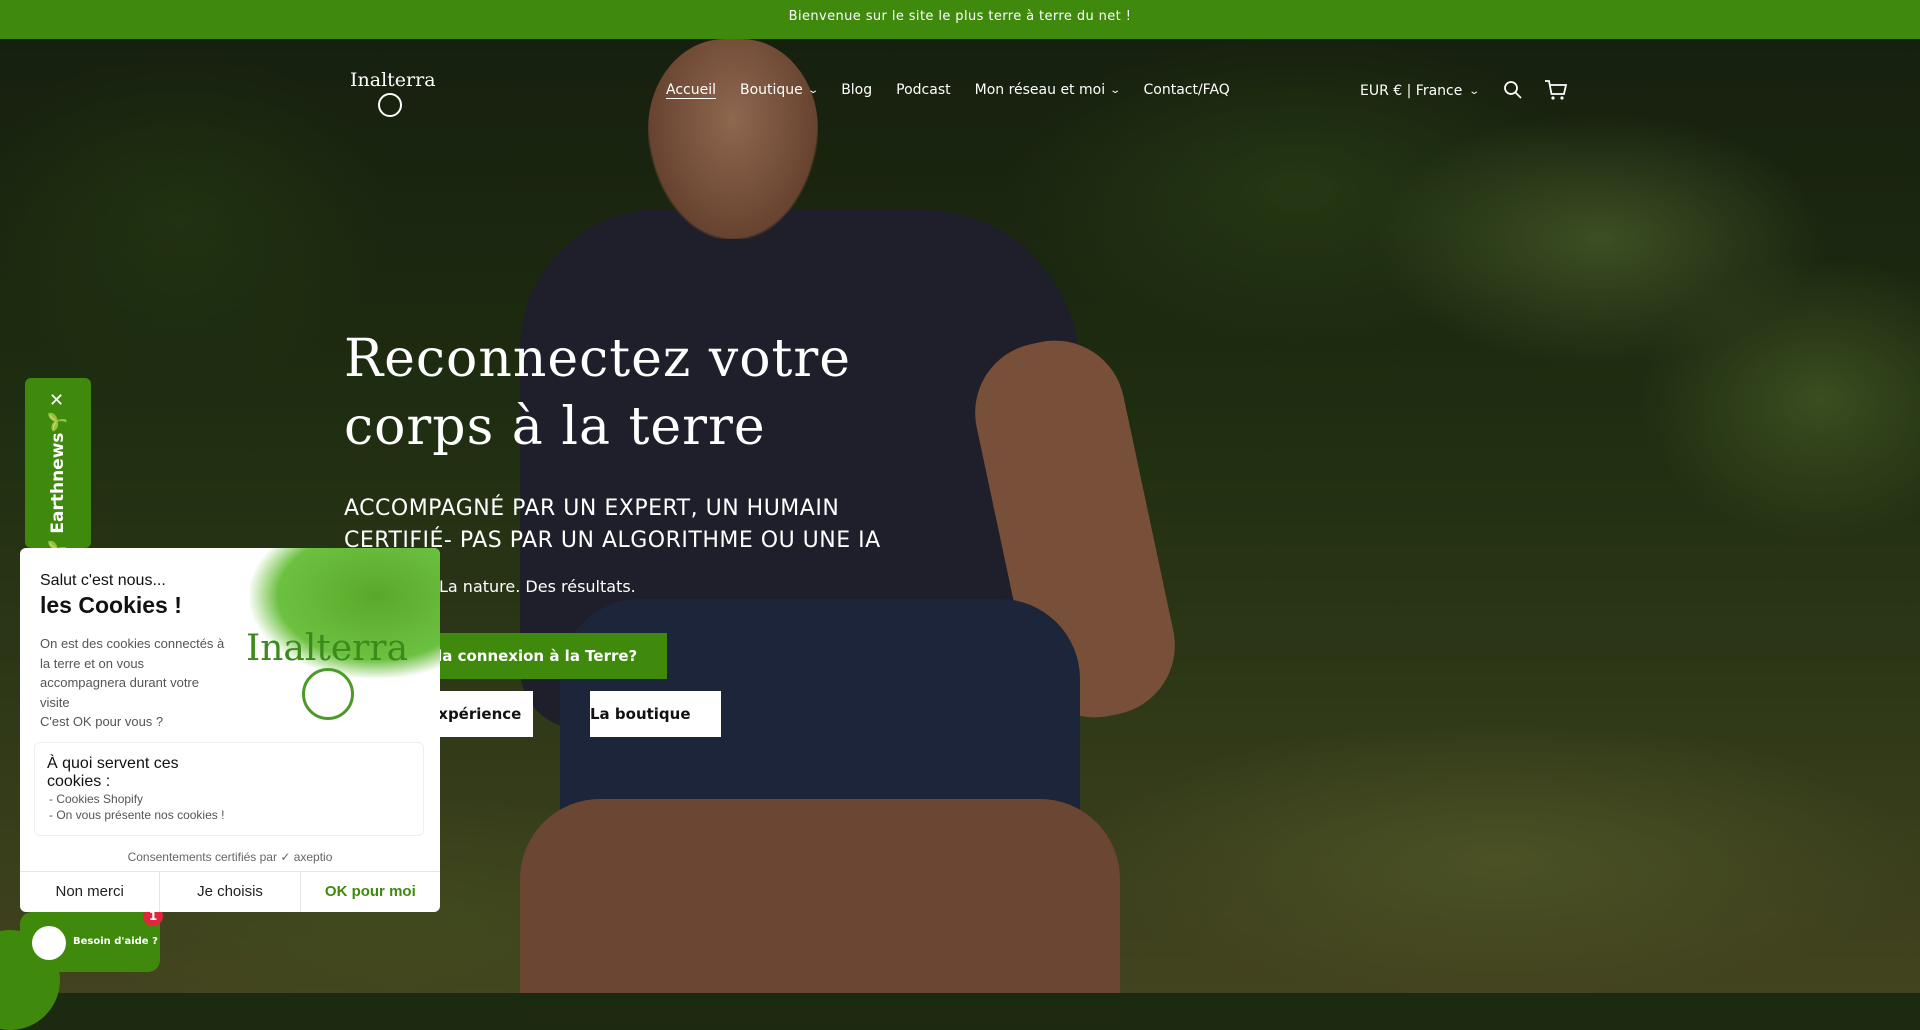 The image size is (1920, 1030). I want to click on nav-blog: Blog, so click(856, 90).